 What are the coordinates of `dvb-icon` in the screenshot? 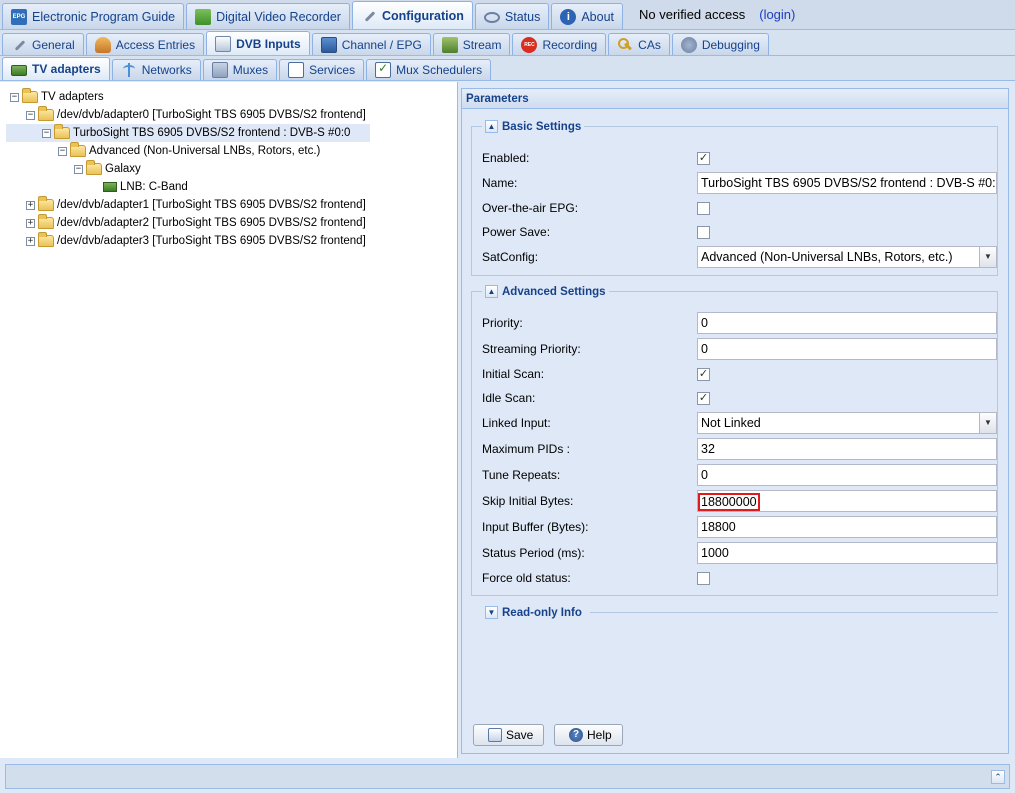 It's located at (223, 43).